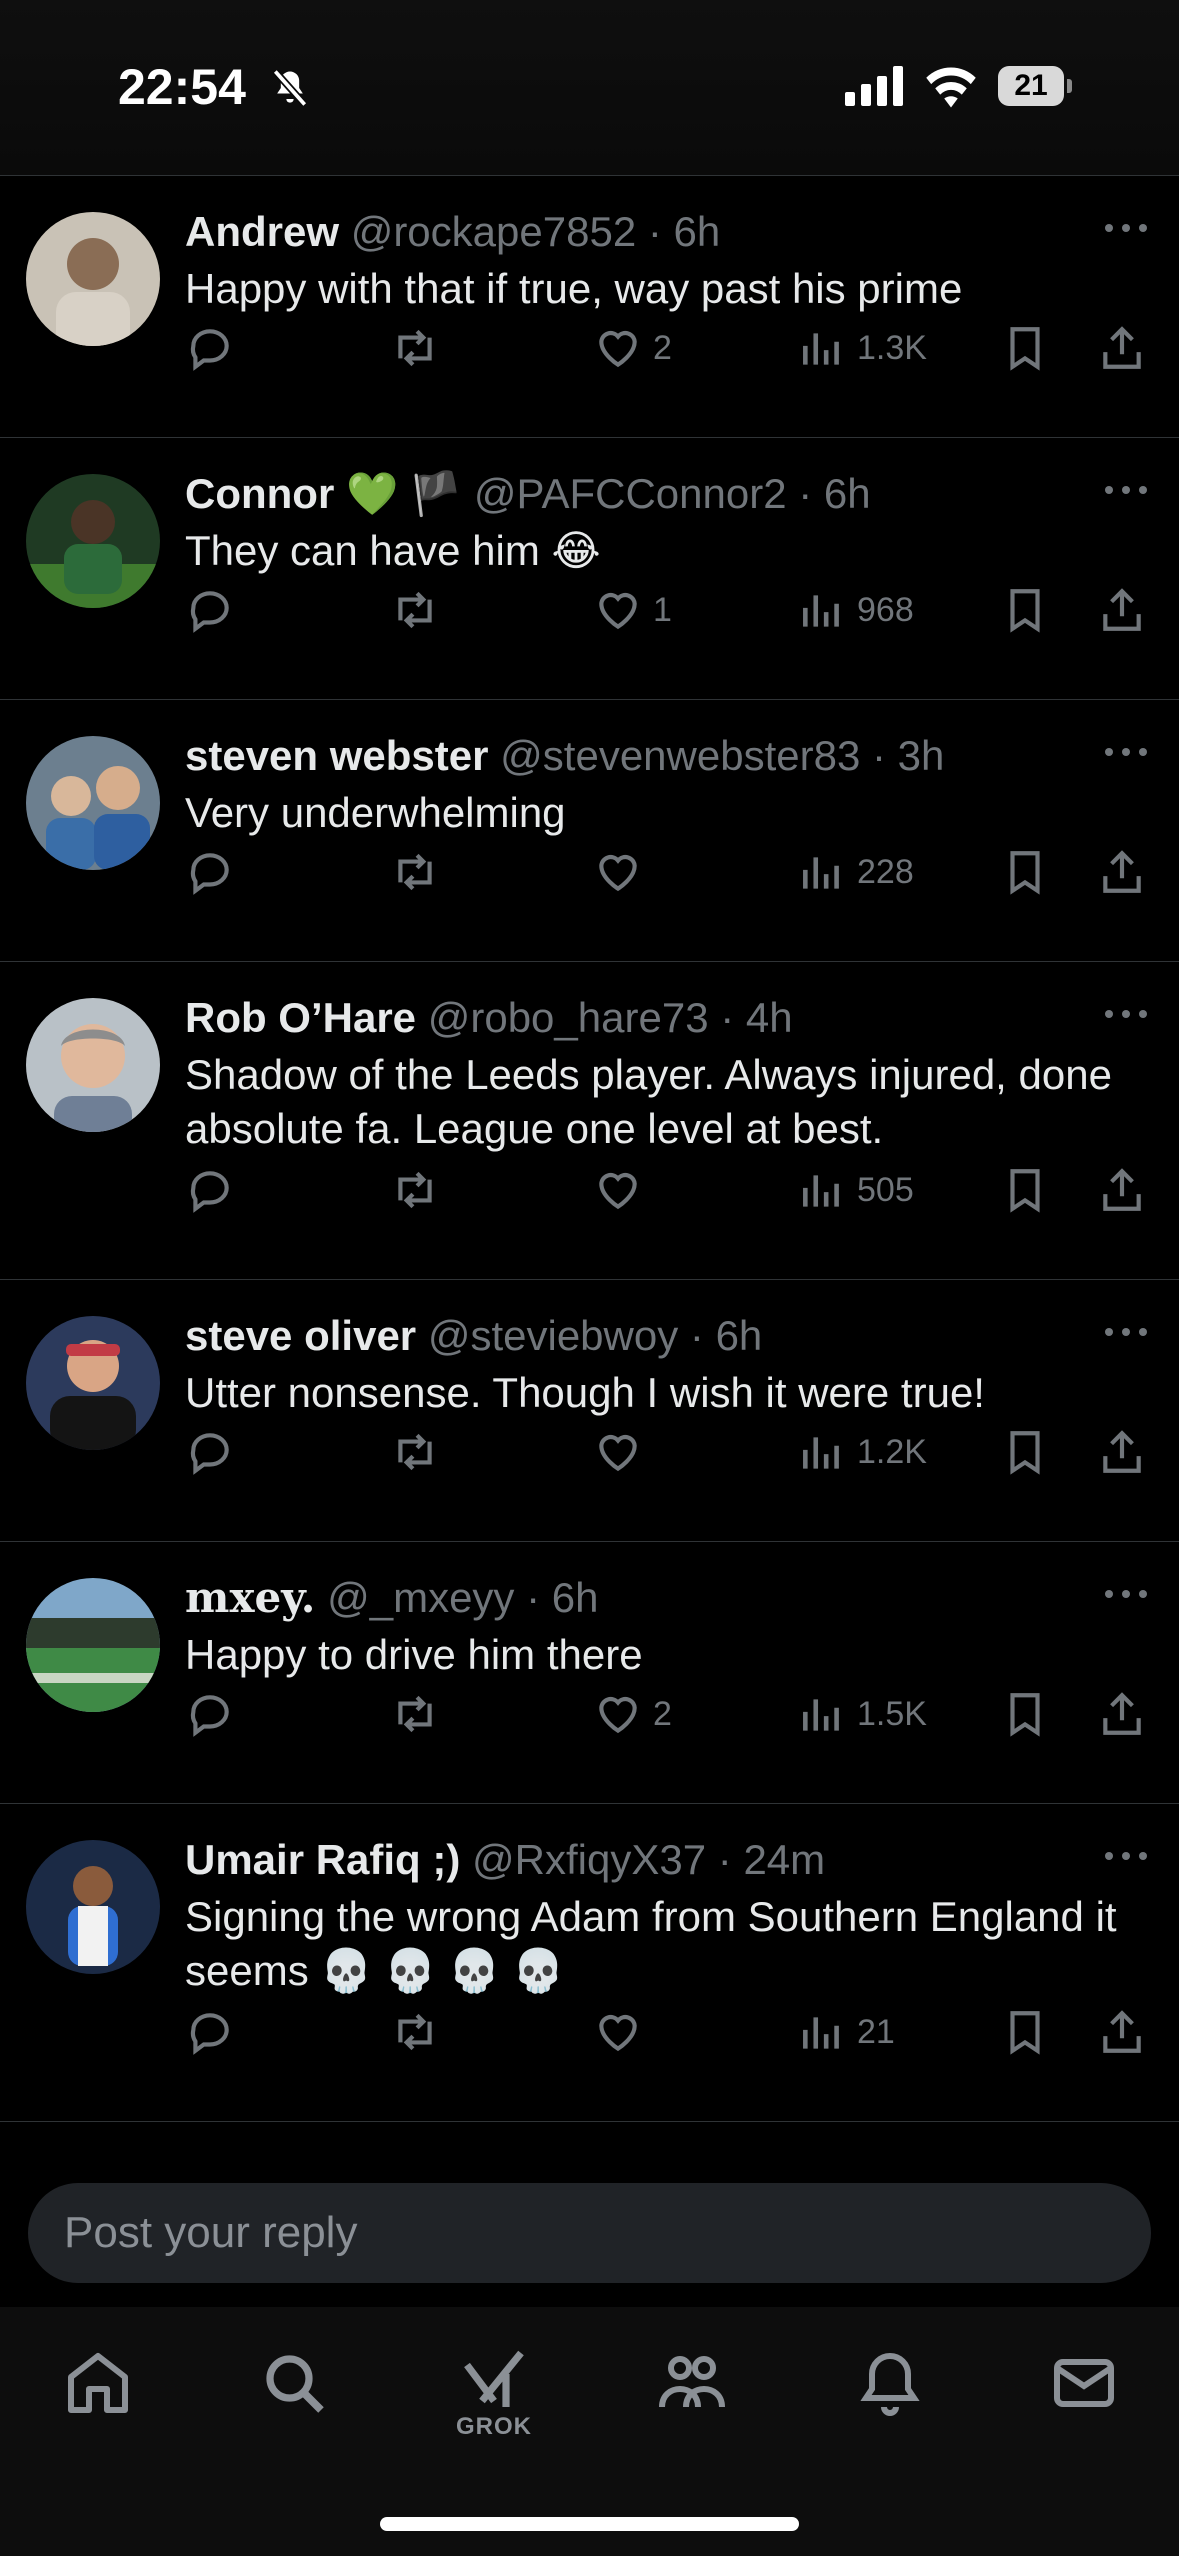  I want to click on heart-icon, so click(618, 349).